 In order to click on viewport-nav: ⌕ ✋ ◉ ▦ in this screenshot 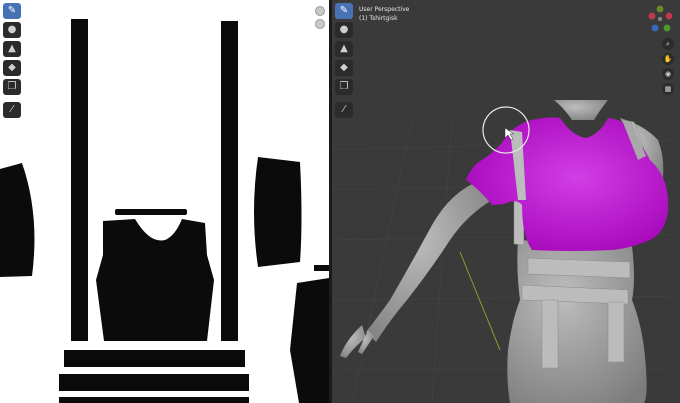, I will do `click(668, 66)`.